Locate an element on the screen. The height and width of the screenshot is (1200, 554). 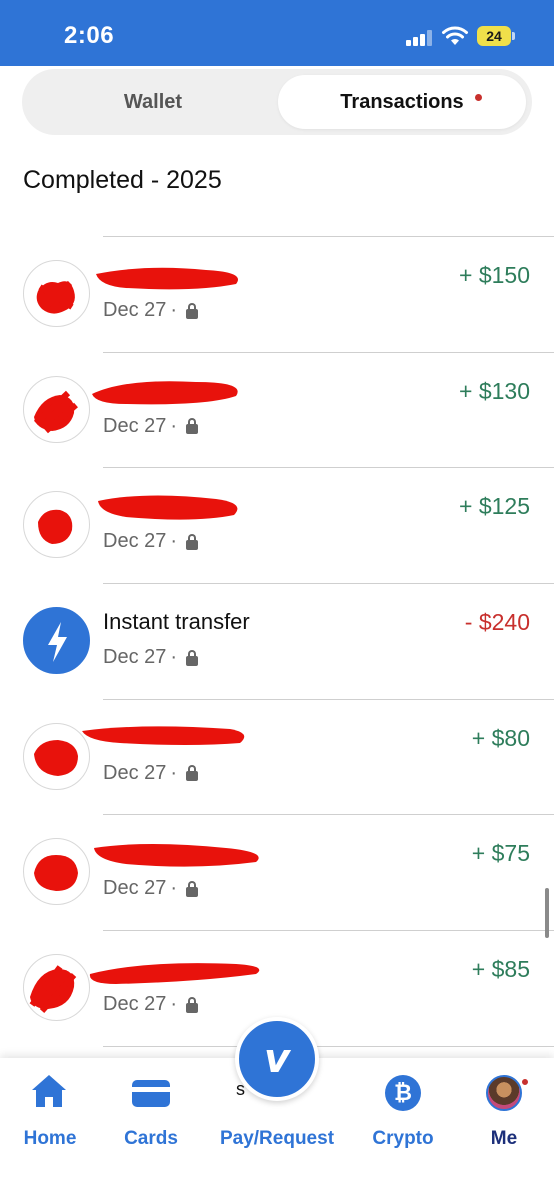
venmo-logo: v is located at coordinates (277, 1059).